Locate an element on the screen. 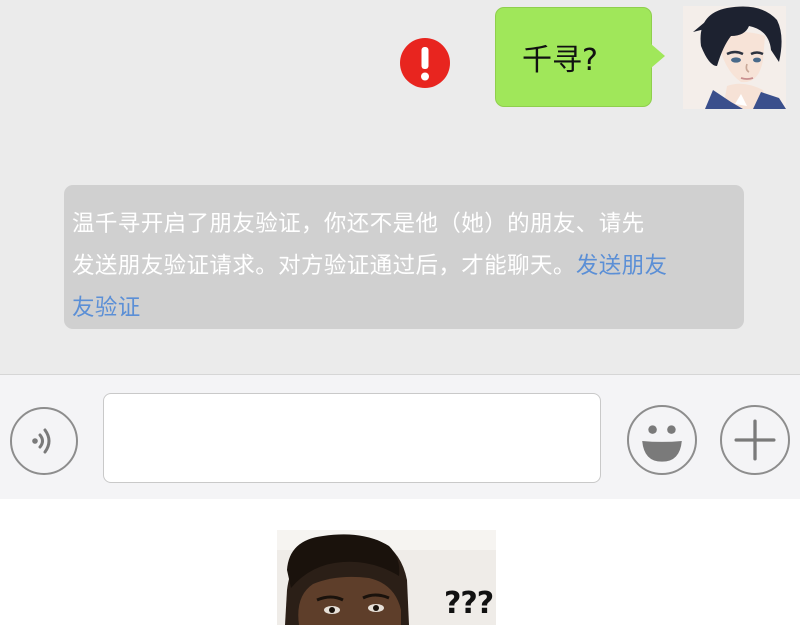  system-notice-line2: 发送朋友验证请求。对方验证通过后，才能聊天。发送朋友 is located at coordinates (404, 266).